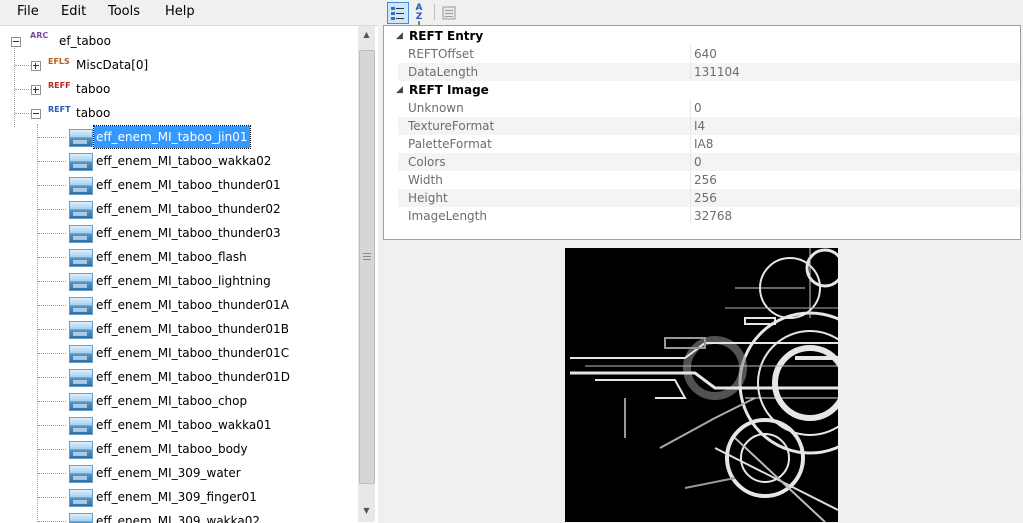 This screenshot has width=1023, height=523. What do you see at coordinates (39, 35) in the screenshot?
I see `arc-archive-icon: ARC` at bounding box center [39, 35].